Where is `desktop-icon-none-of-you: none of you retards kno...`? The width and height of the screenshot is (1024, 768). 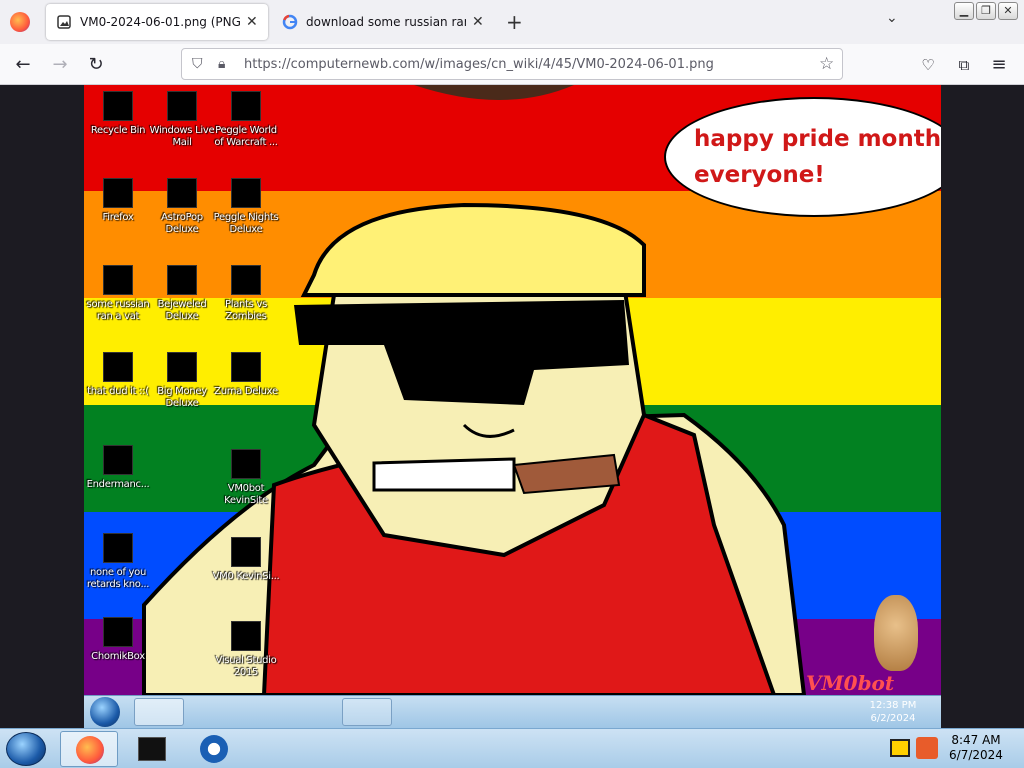 desktop-icon-none-of-you: none of you retards kno... is located at coordinates (118, 562).